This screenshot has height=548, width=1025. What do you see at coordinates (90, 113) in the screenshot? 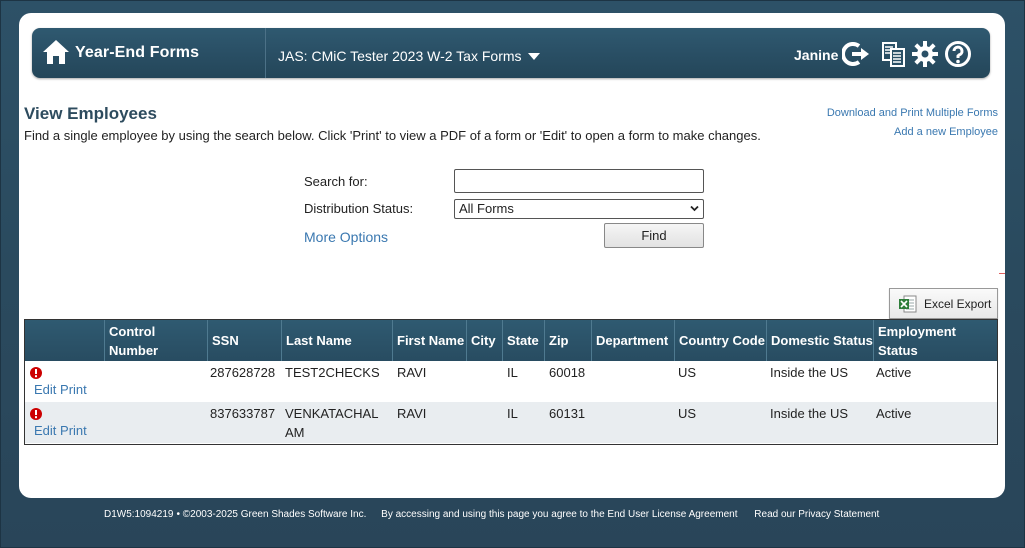
I see `page-title: View Employees` at bounding box center [90, 113].